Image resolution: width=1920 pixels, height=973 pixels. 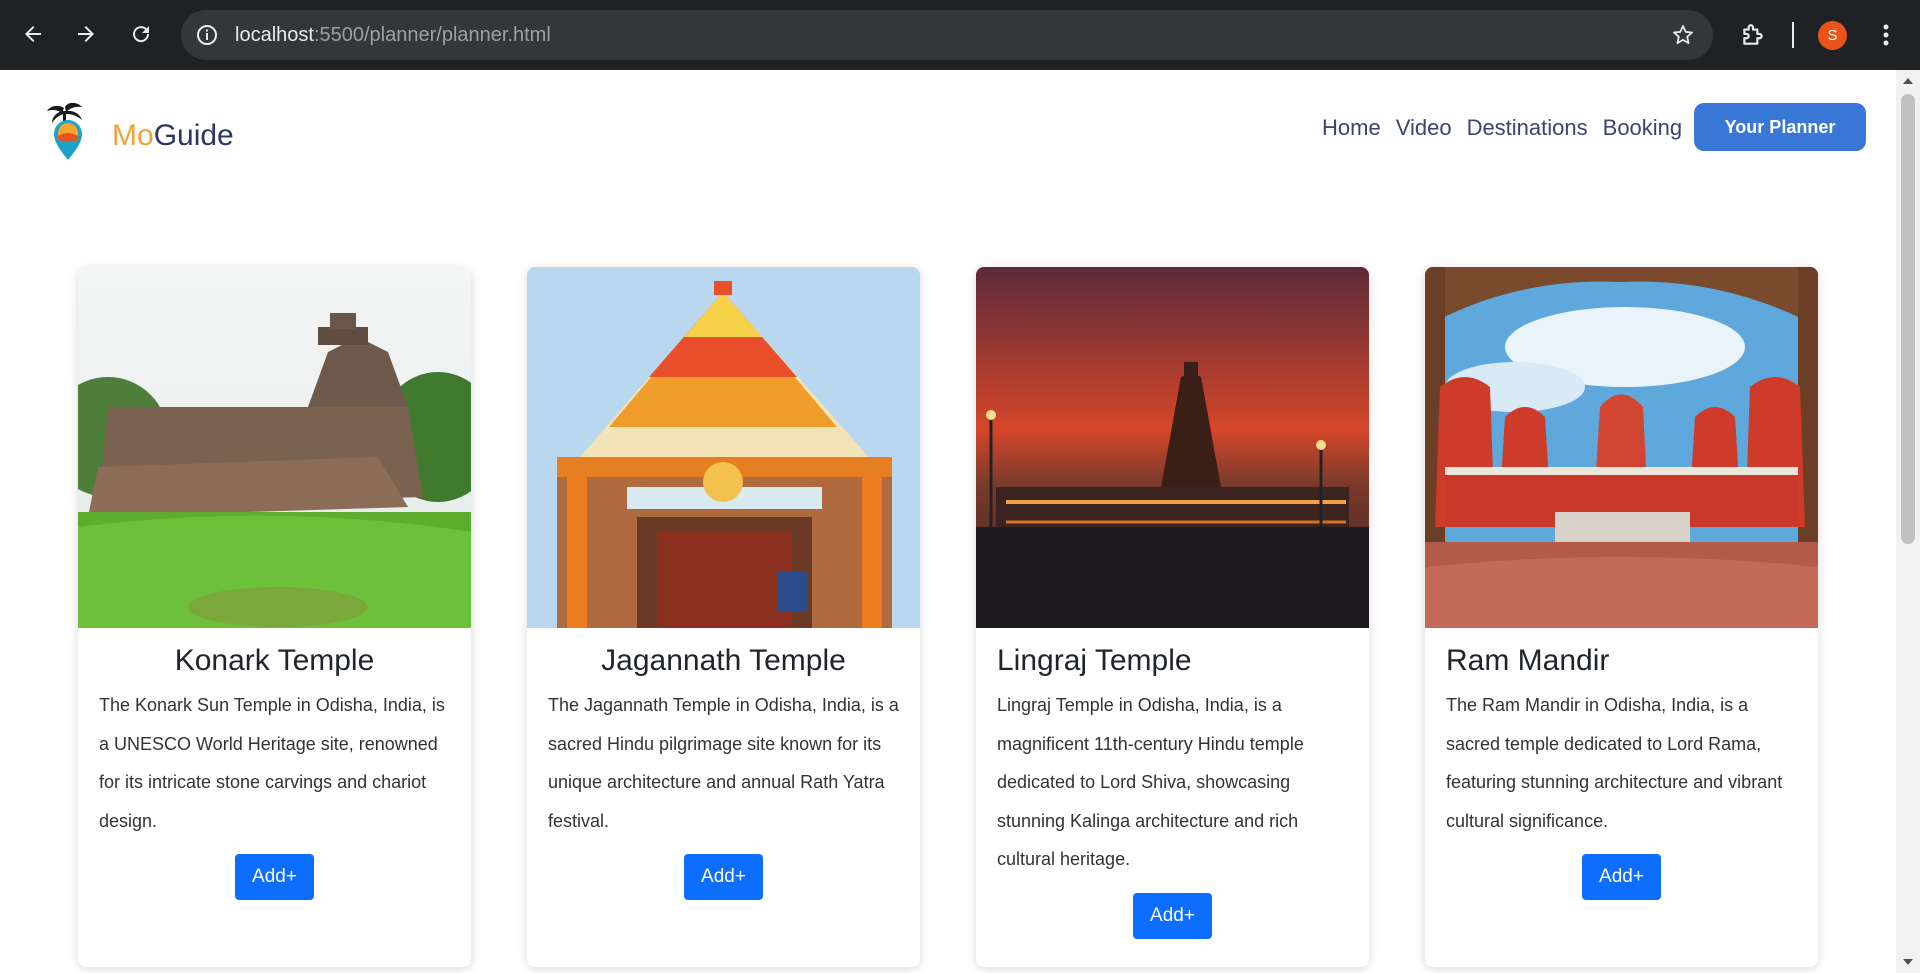 I want to click on scroll-up-arrow-icon, so click(x=1908, y=81).